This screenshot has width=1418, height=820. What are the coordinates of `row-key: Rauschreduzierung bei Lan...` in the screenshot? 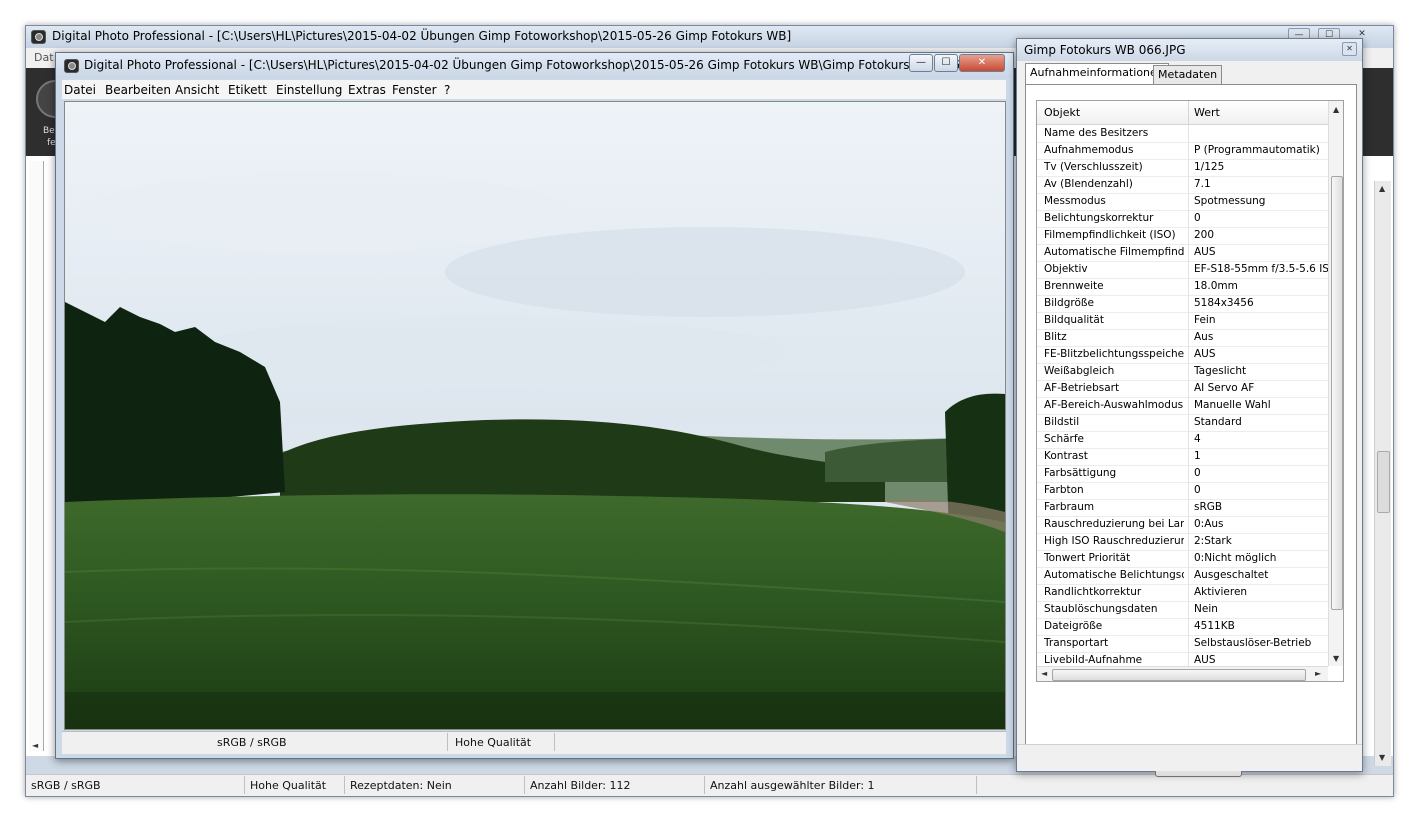 It's located at (1114, 524).